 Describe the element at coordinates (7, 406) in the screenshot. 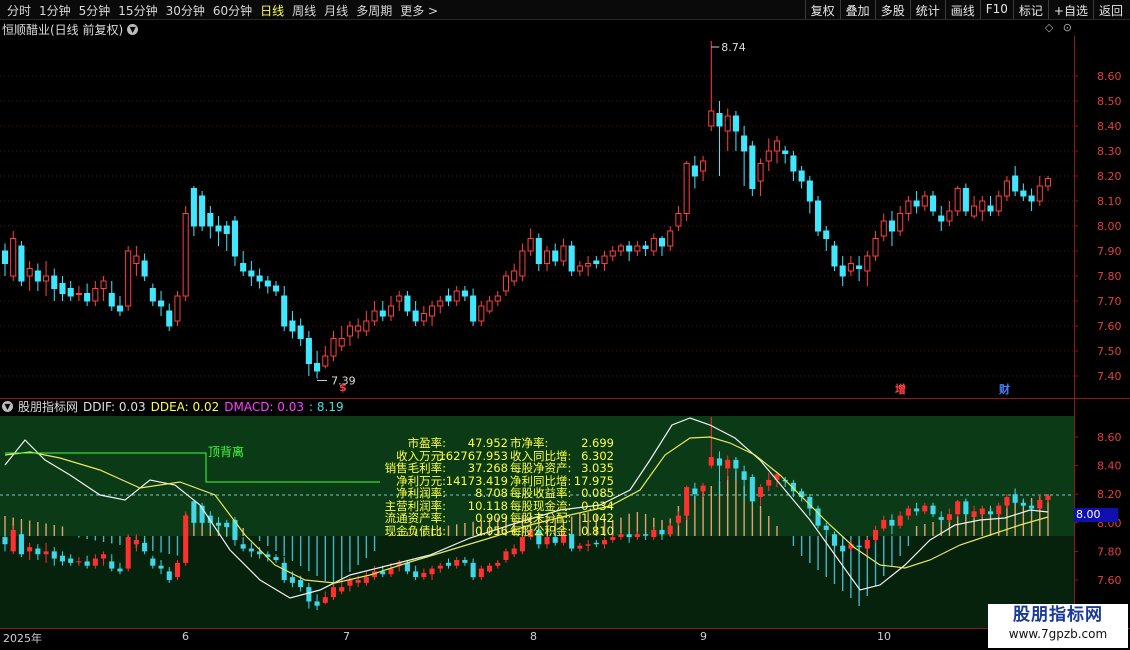

I see `chevron-down-icon: ▼` at that location.